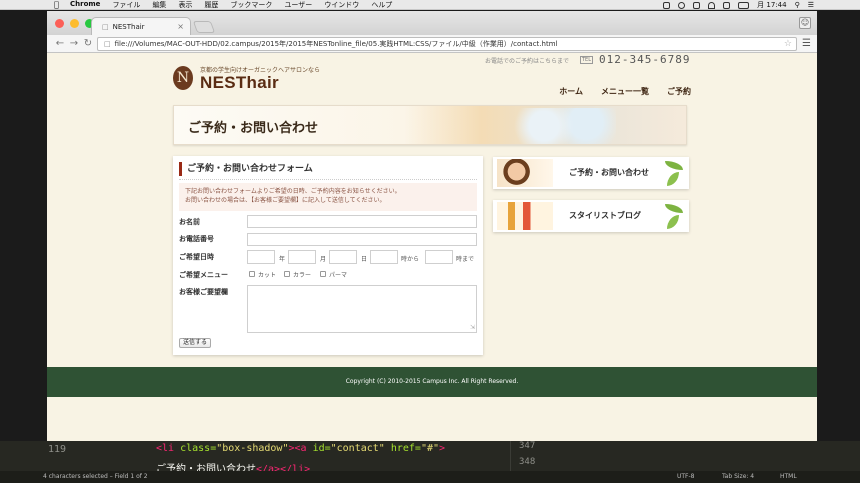 Image resolution: width=860 pixels, height=483 pixels. I want to click on tab-title: NESThair, so click(128, 26).